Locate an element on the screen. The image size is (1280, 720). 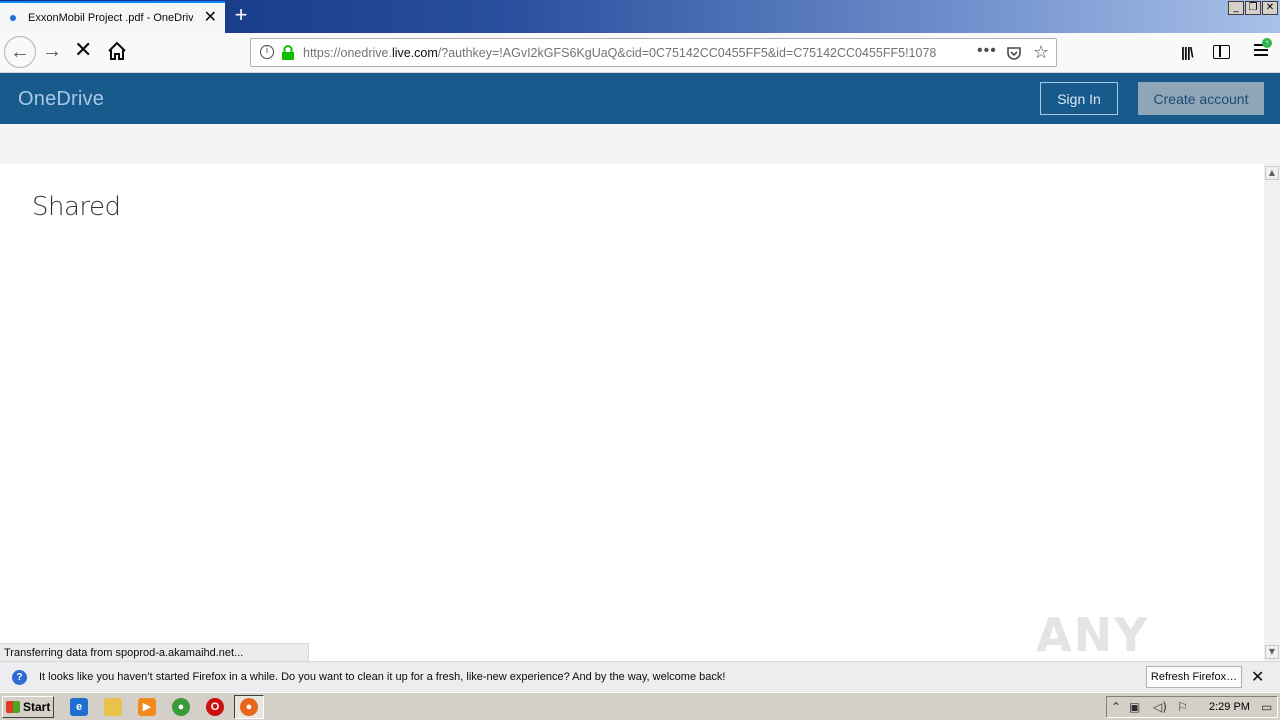
volume-icon: ◁) is located at coordinates (1160, 707).